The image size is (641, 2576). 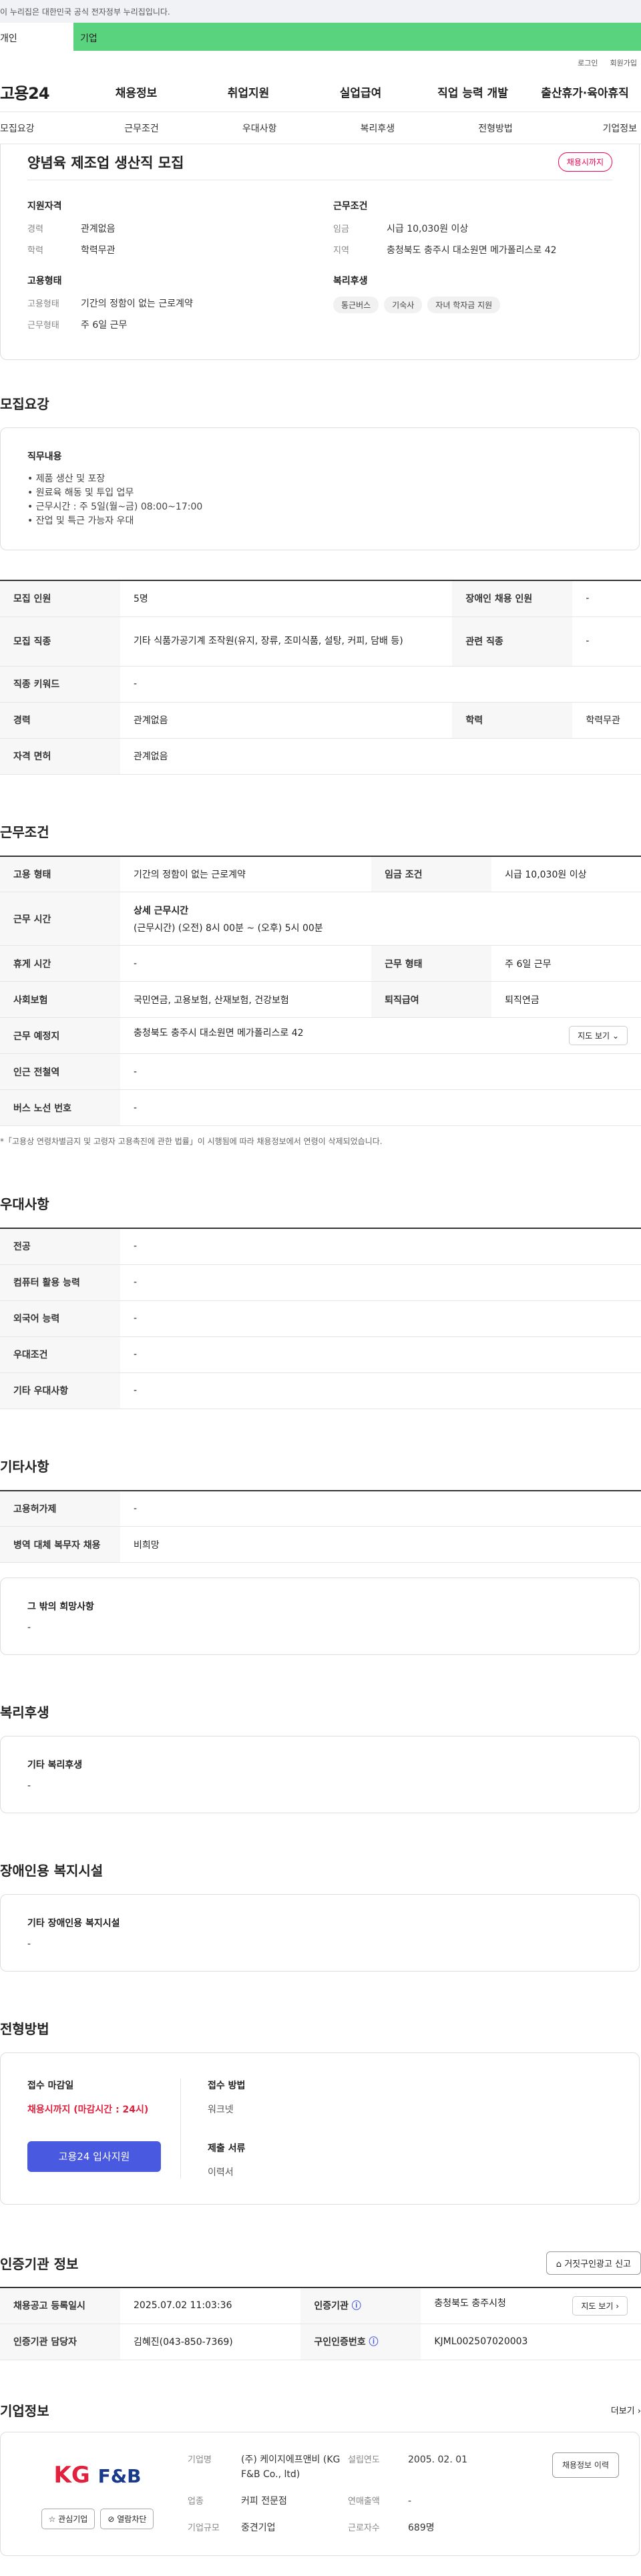 What do you see at coordinates (196, 2501) in the screenshot?
I see `industry-label: 업종` at bounding box center [196, 2501].